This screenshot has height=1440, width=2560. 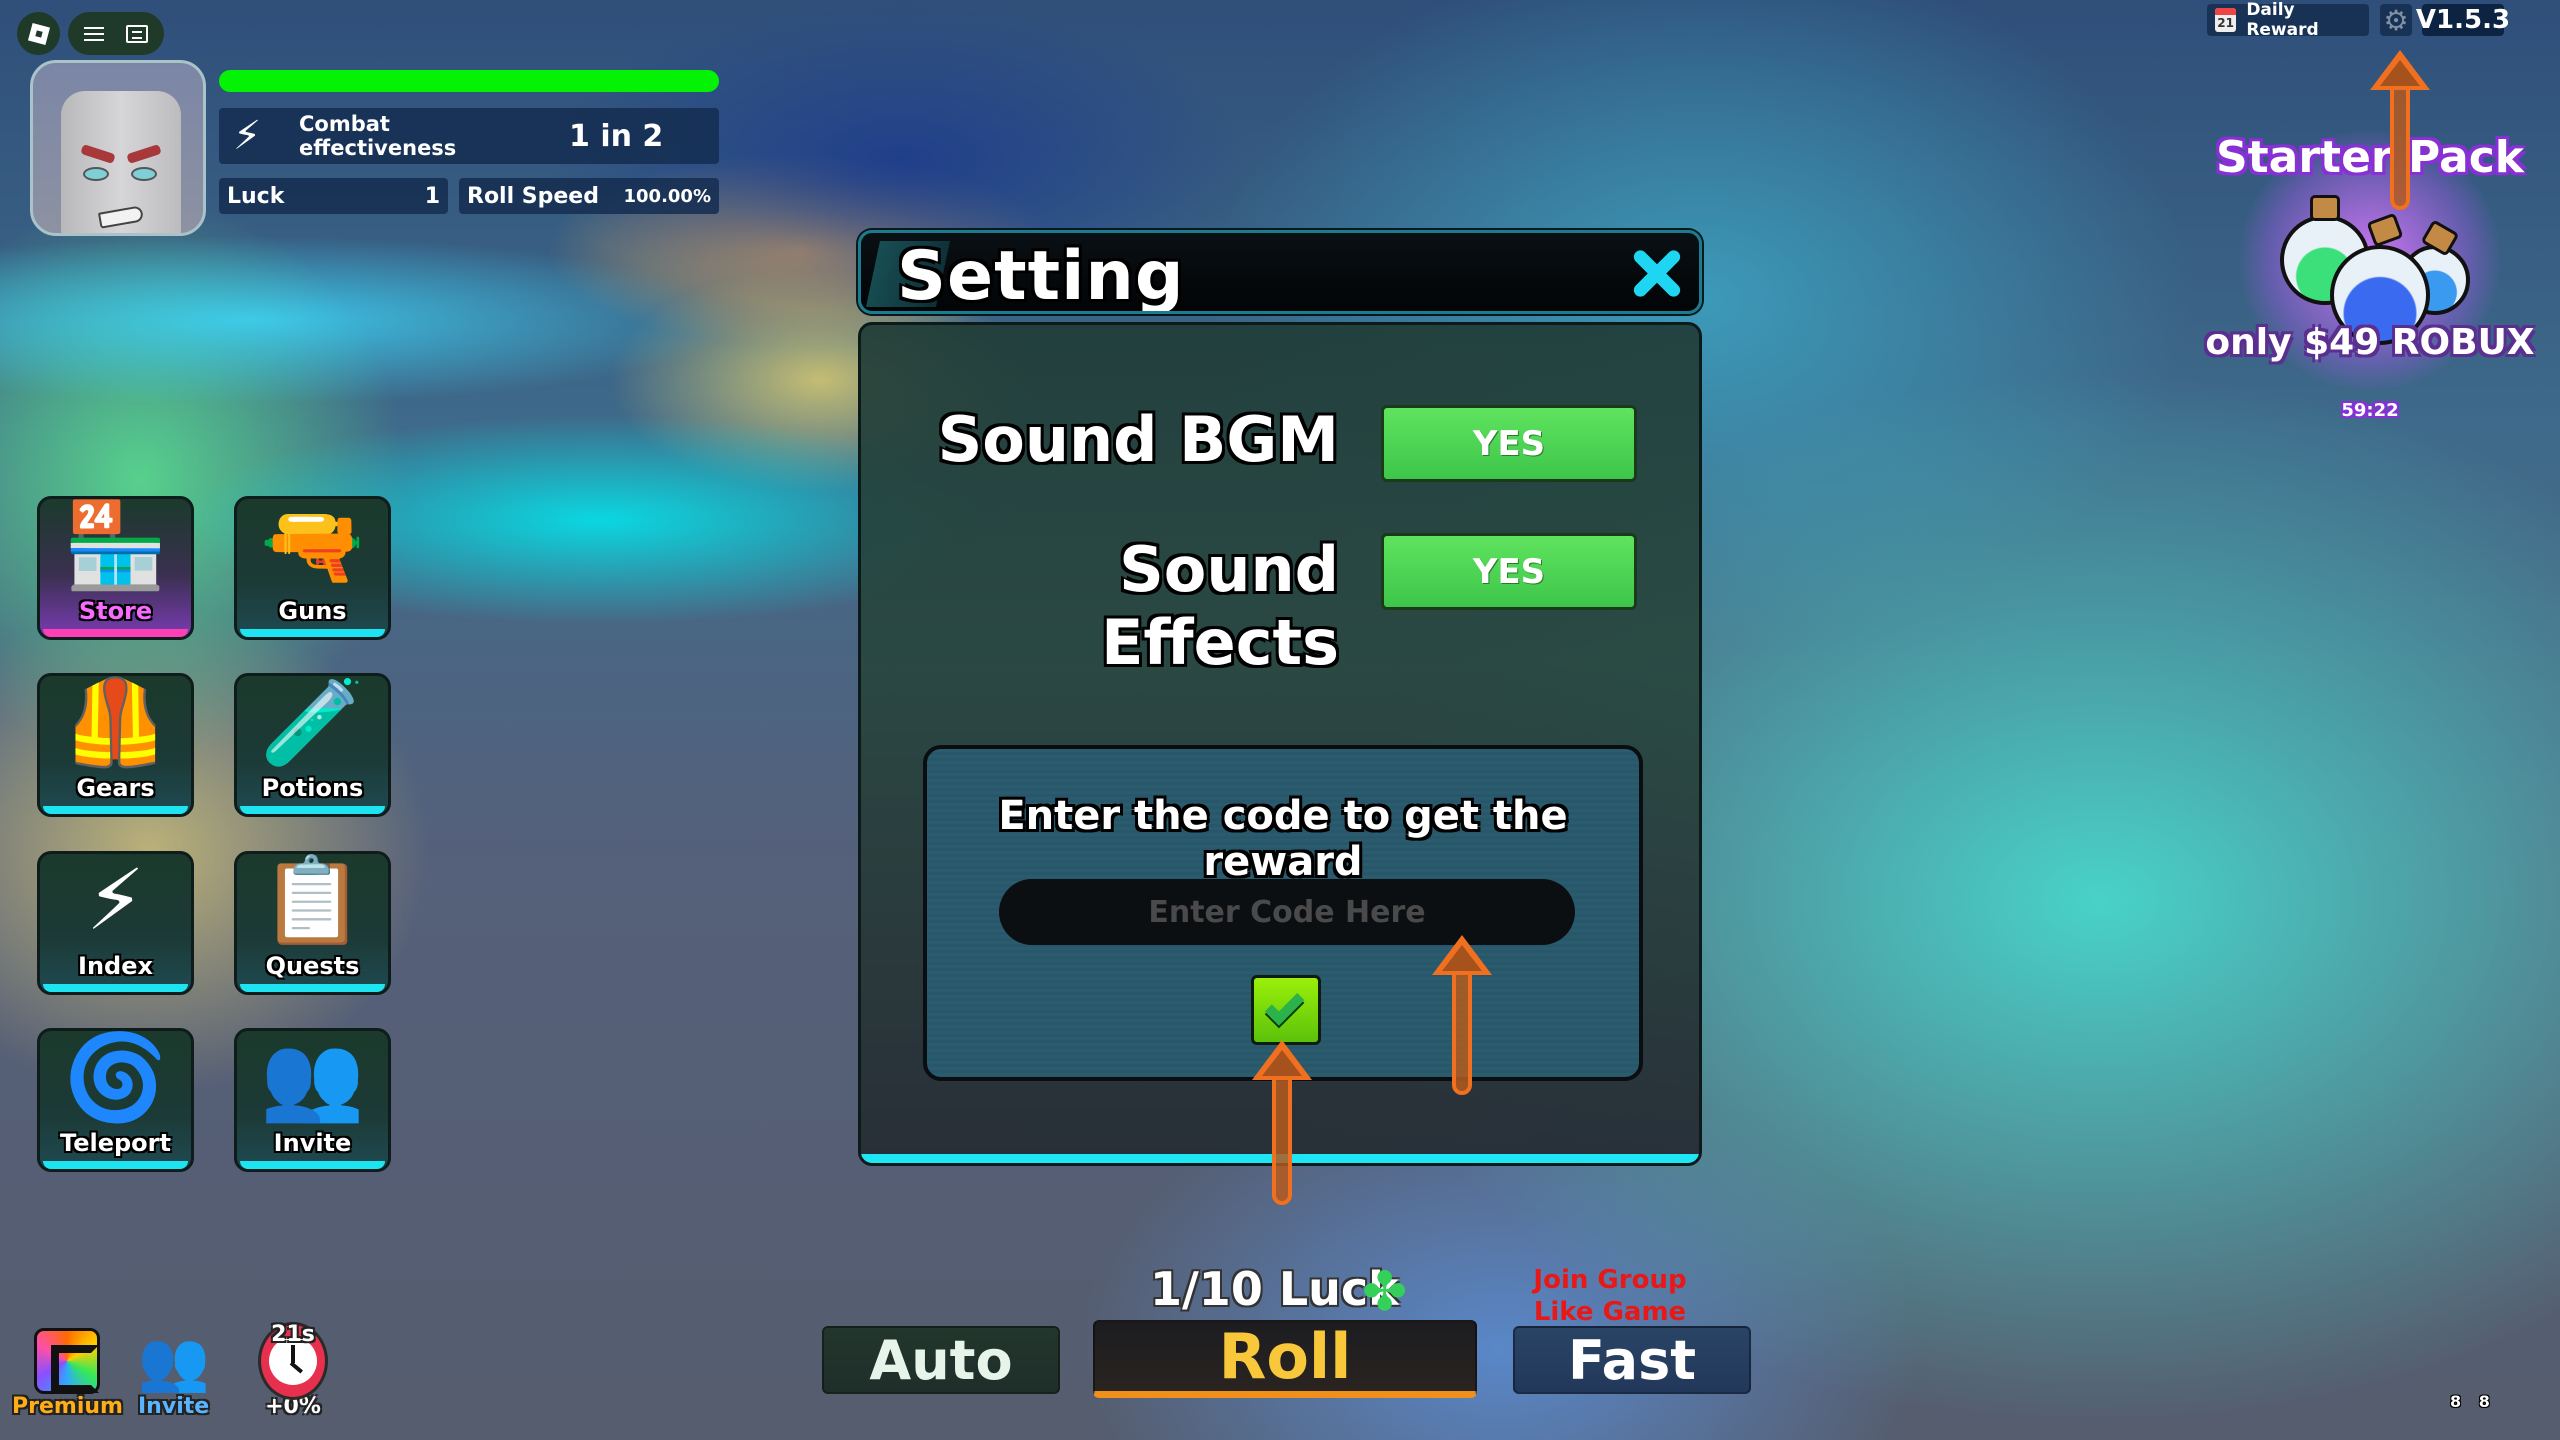 I want to click on boost-timer-button: 21s +0%, so click(x=293, y=1370).